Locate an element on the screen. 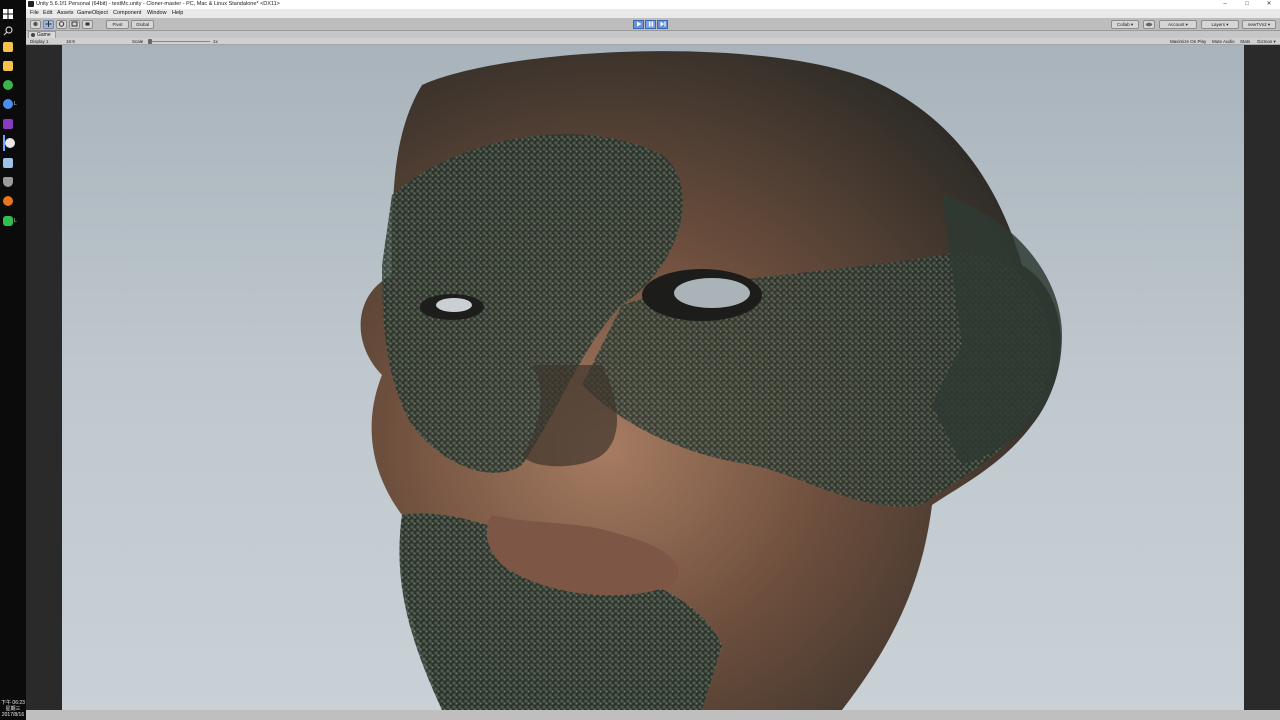 The height and width of the screenshot is (720, 1280). app-icon is located at coordinates (8, 104).